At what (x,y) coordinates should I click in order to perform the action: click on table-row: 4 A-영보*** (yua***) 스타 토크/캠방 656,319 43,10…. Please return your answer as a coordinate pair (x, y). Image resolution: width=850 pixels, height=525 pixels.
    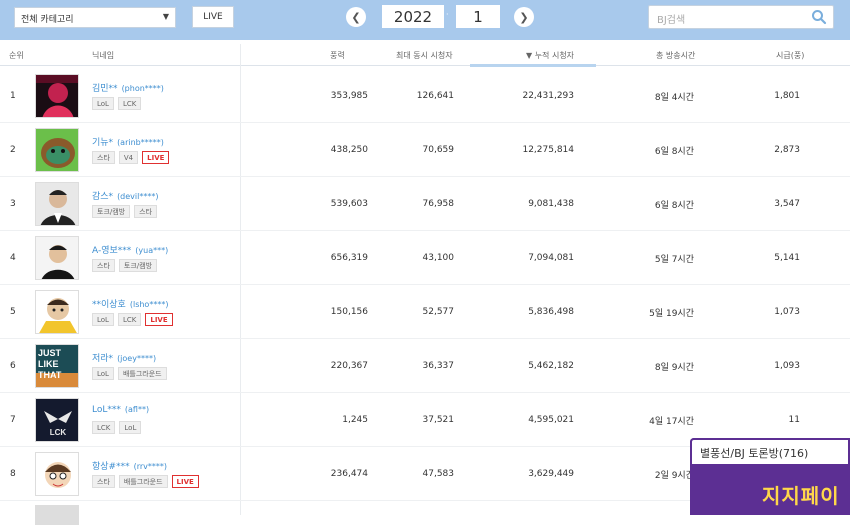
    Looking at the image, I should click on (425, 258).